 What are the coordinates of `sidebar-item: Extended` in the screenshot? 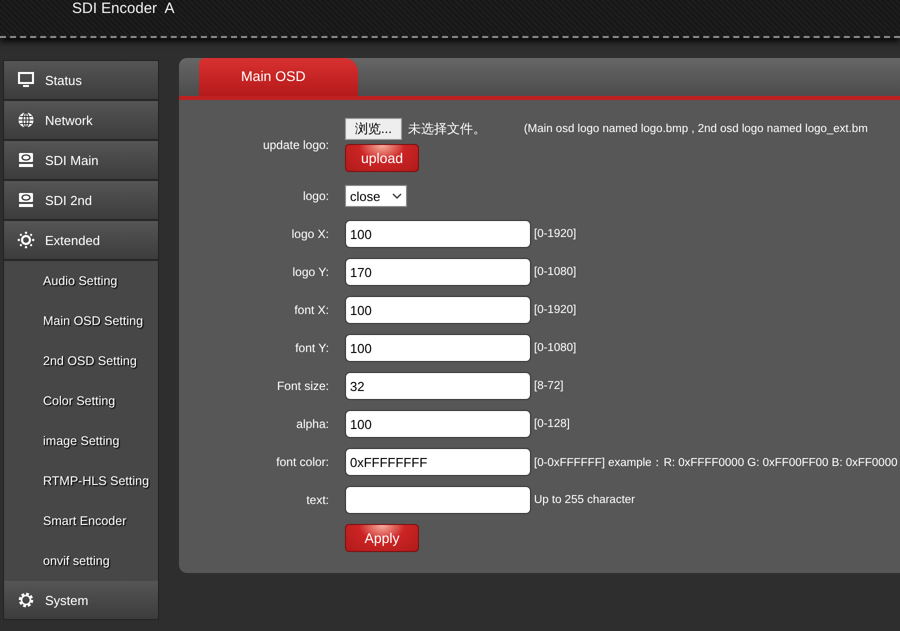 It's located at (81, 241).